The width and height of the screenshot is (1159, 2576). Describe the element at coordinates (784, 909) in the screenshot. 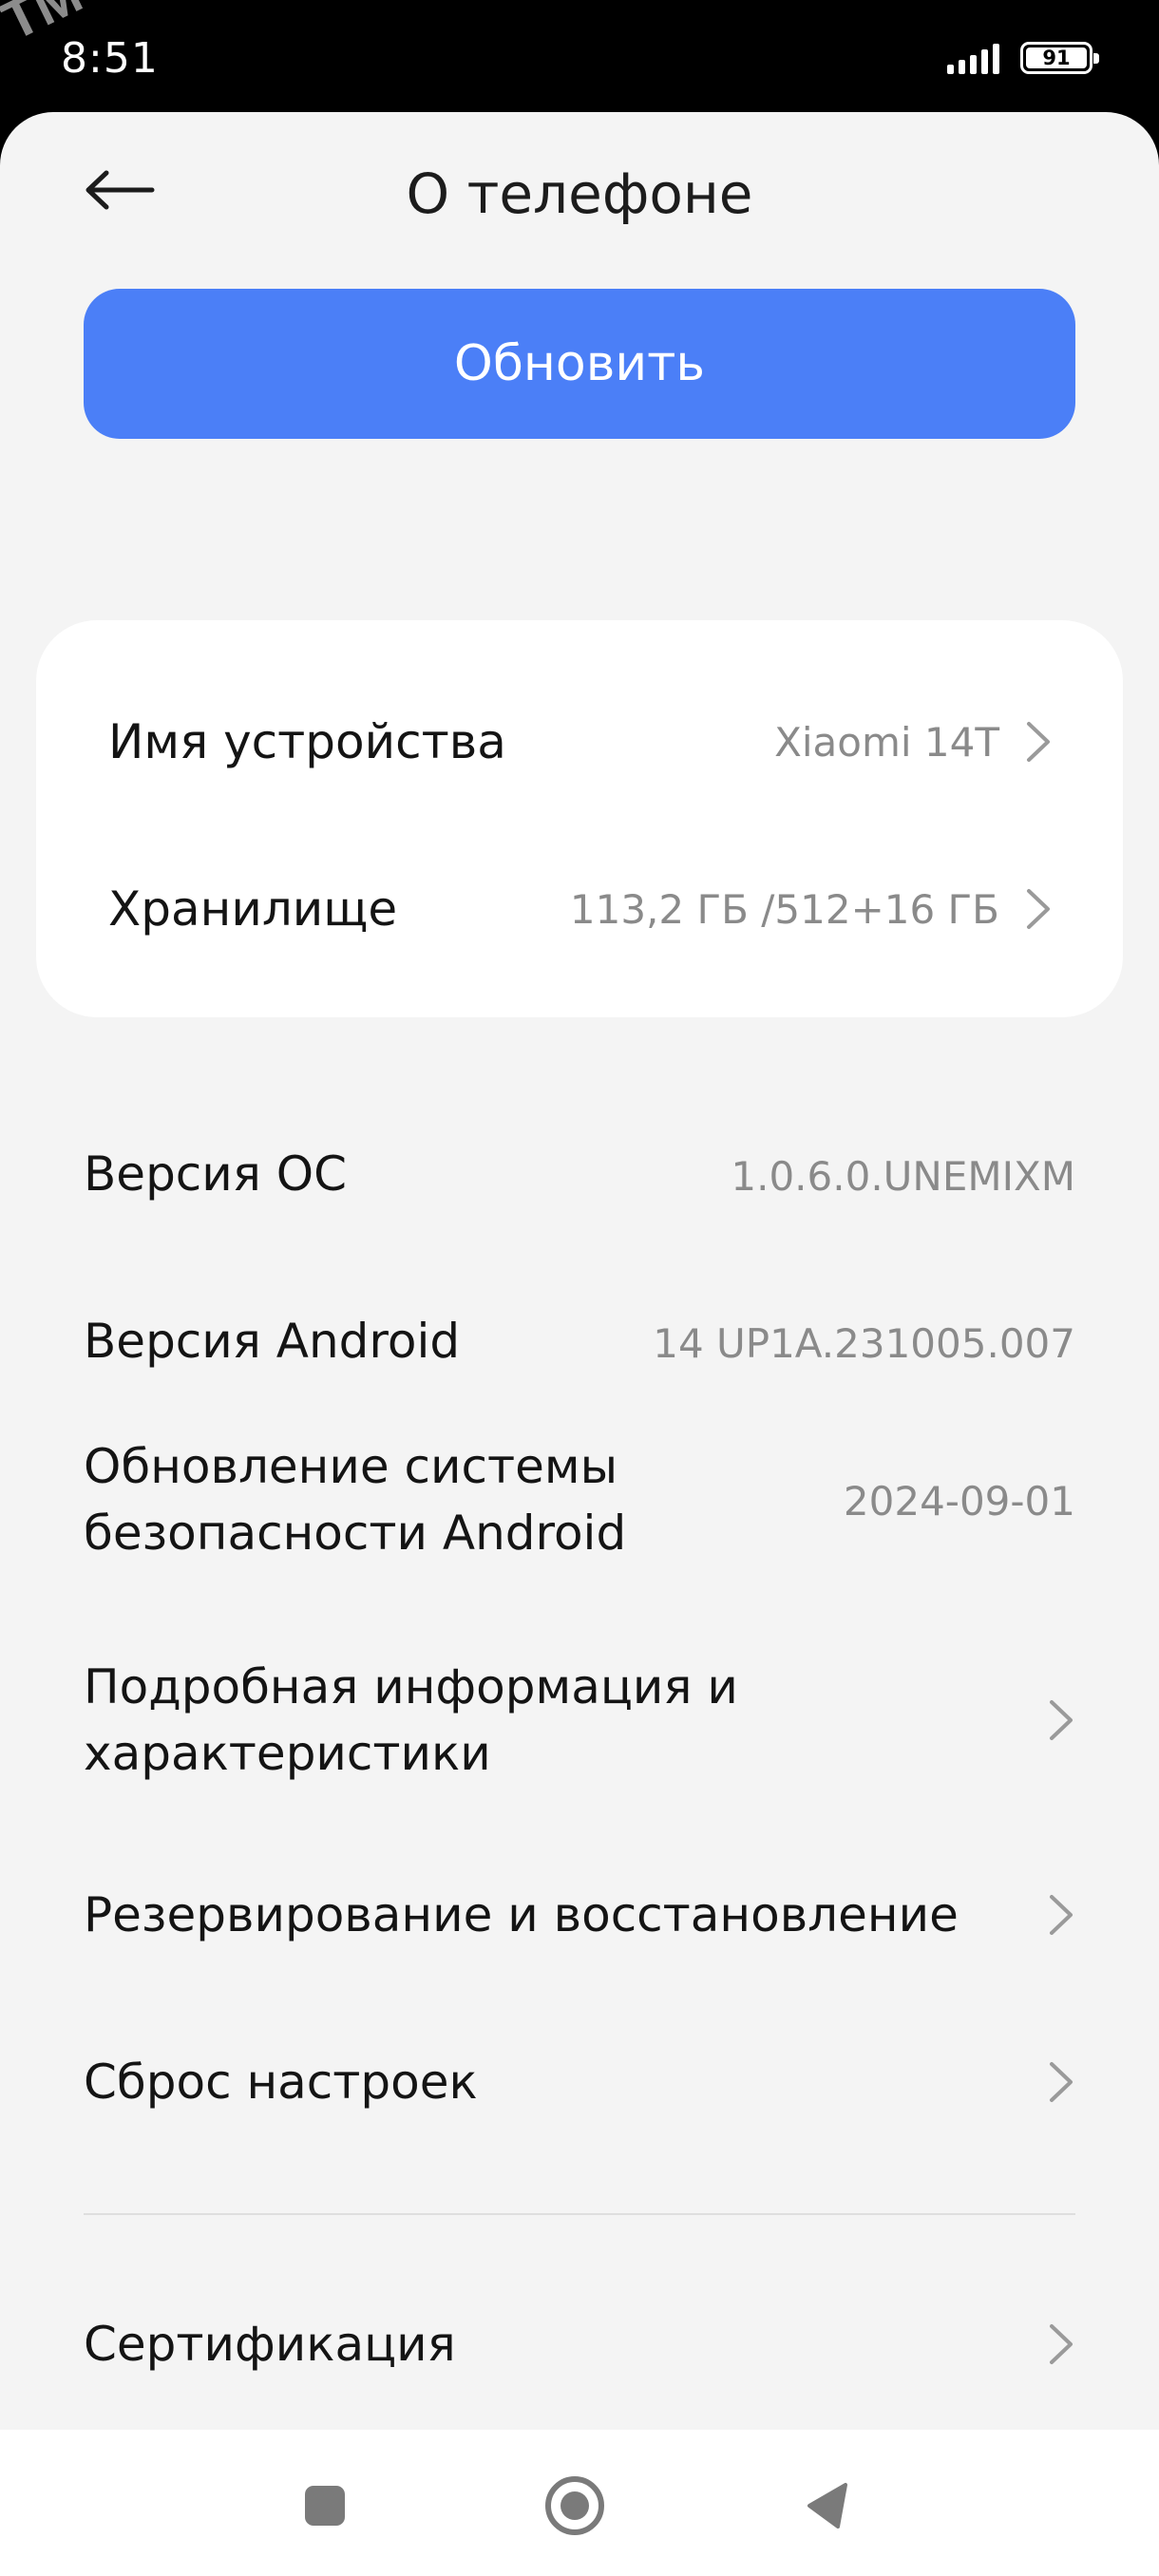

I see `storage-value: 113,2 ГБ /512+16 ГБ` at that location.